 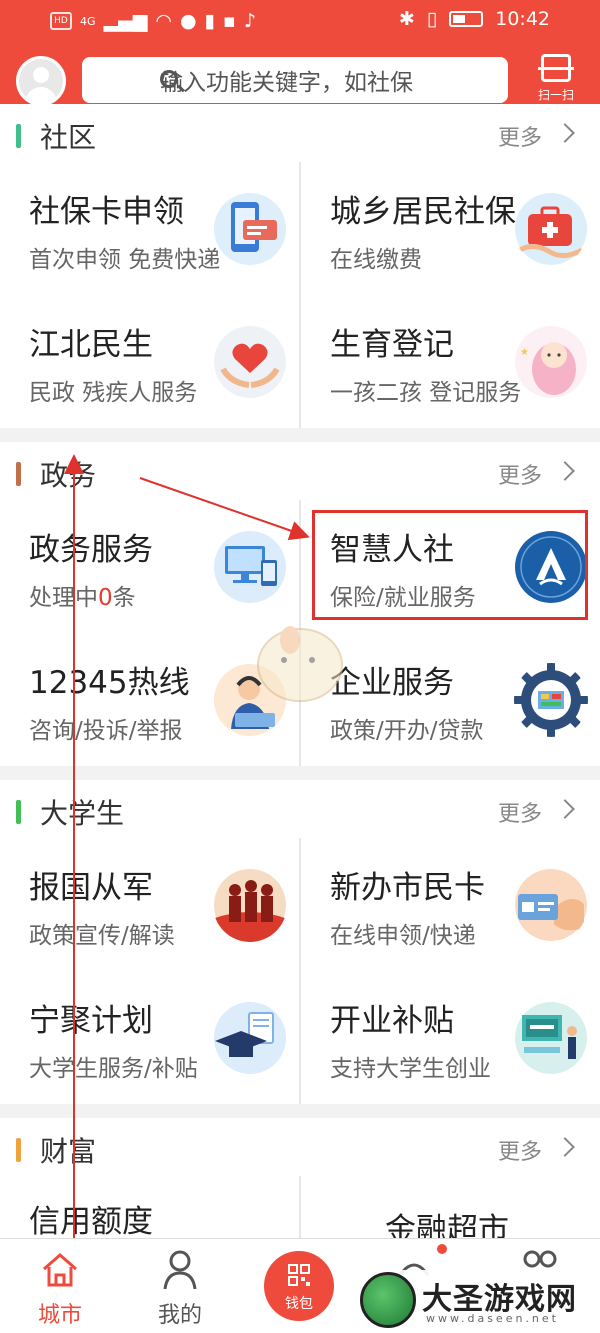 I want to click on service-name: 企业服务, so click(x=392, y=683).